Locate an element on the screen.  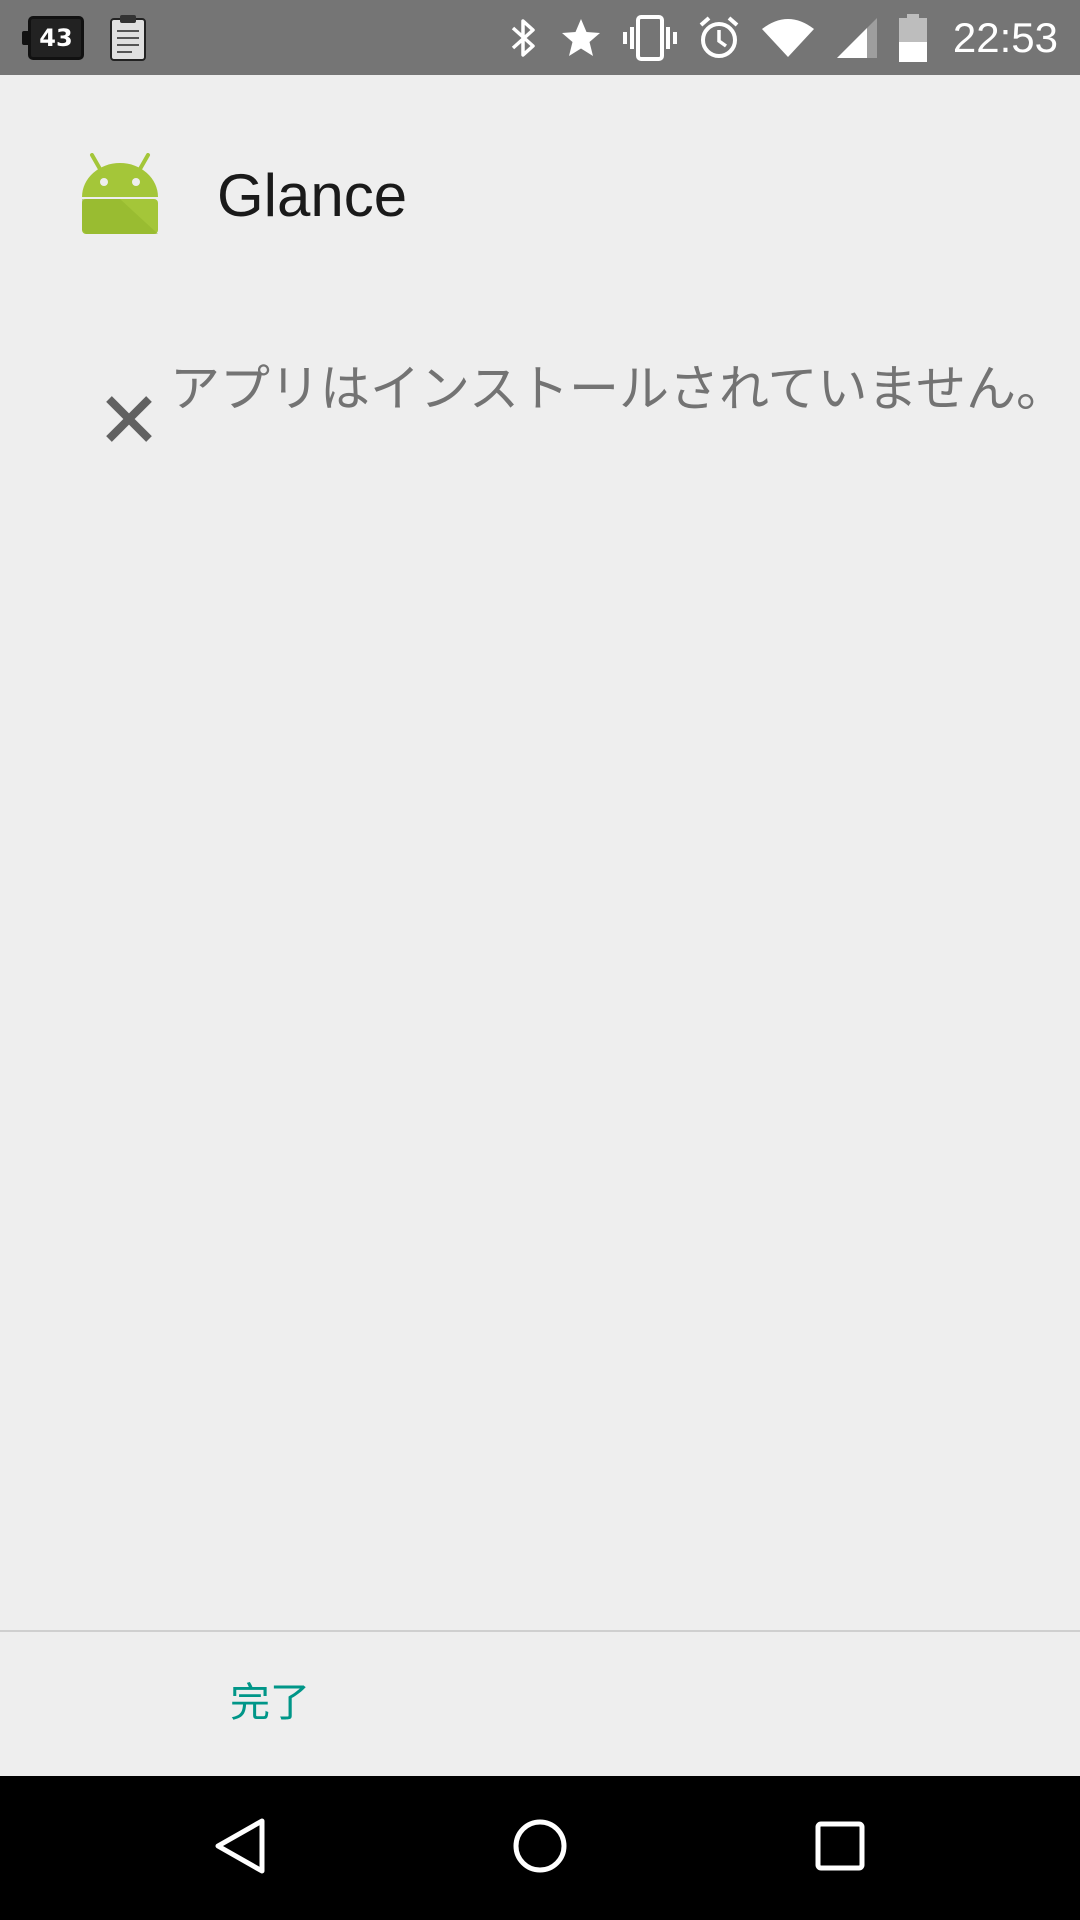
star-icon is located at coordinates (581, 38).